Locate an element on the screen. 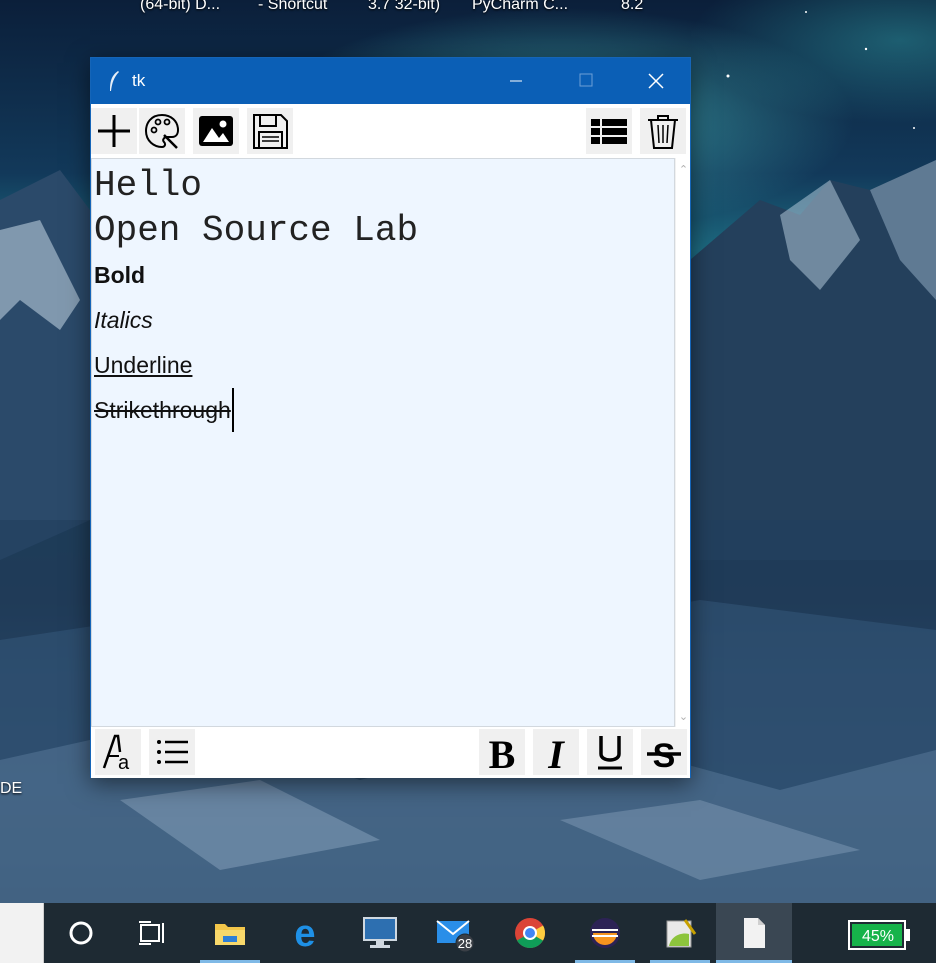  window-title: tk is located at coordinates (139, 80).